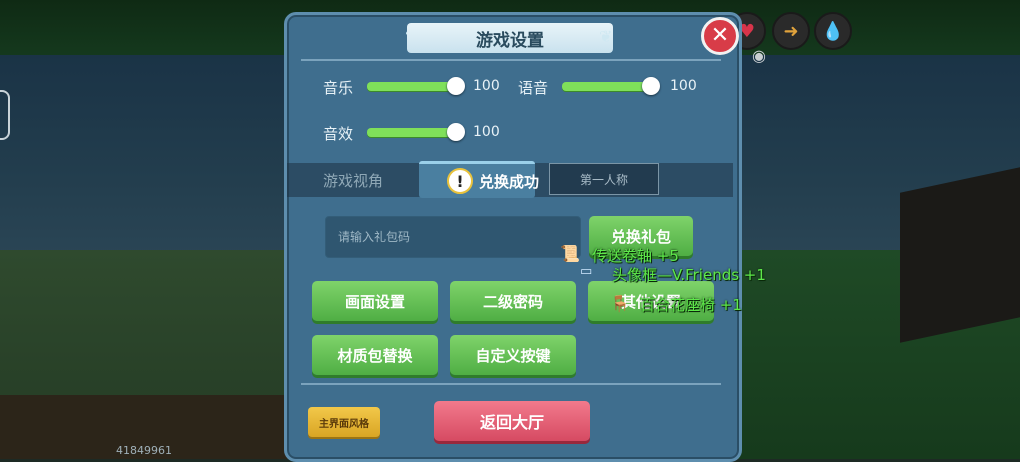  I want to click on eye-icon: ◉, so click(759, 55).